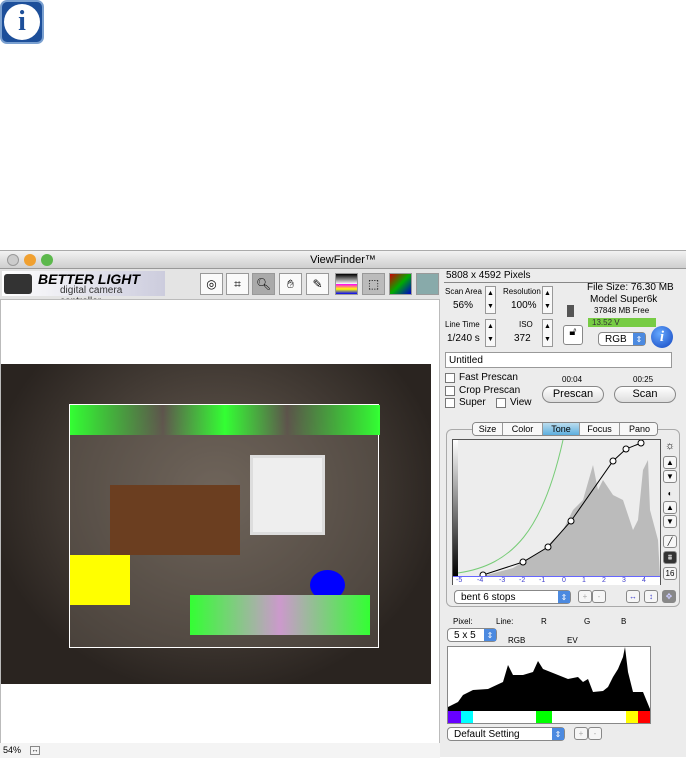  I want to click on line-time-value: 1/240 s, so click(463, 338).